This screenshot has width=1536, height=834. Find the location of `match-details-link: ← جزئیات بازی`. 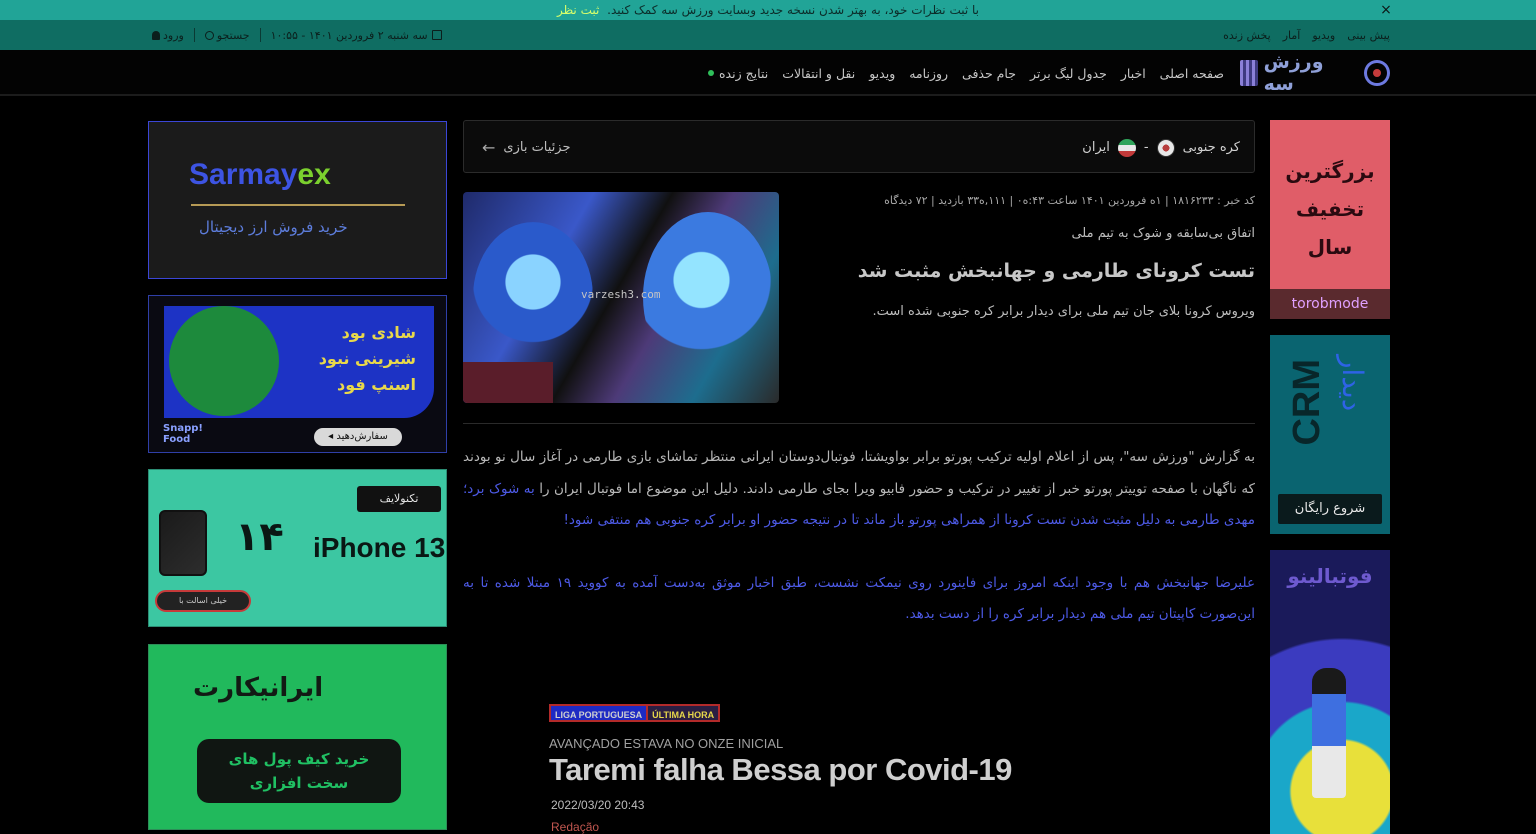

match-details-link: ← جزئیات بازی is located at coordinates (526, 147).